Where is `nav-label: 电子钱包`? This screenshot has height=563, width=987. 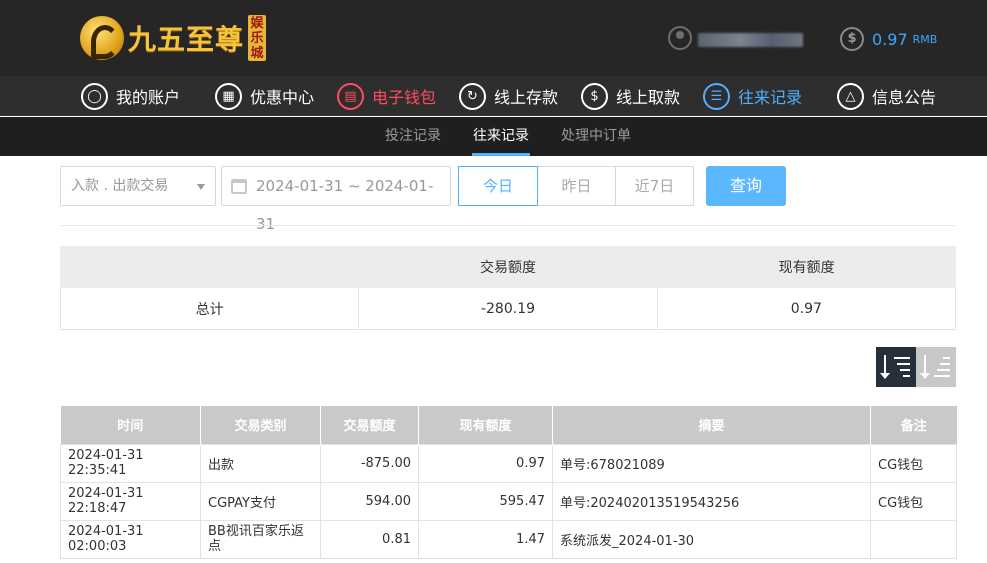
nav-label: 电子钱包 is located at coordinates (404, 97).